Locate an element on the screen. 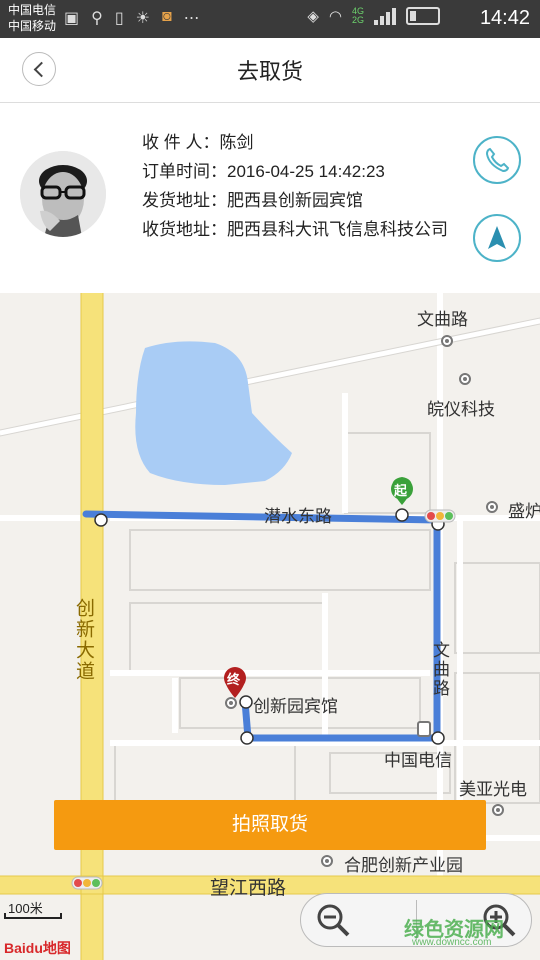 This screenshot has height=960, width=540. end-marker-label: 终 is located at coordinates (234, 679).